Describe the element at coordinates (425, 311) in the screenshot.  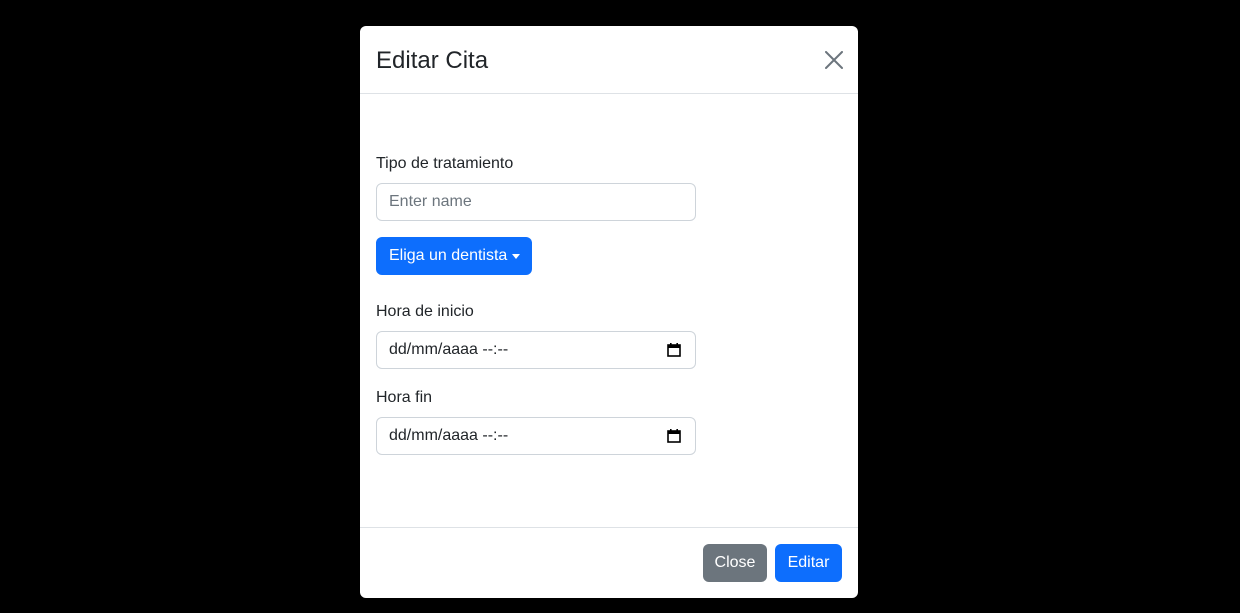
I see `start-time-label: Hora de inicio` at that location.